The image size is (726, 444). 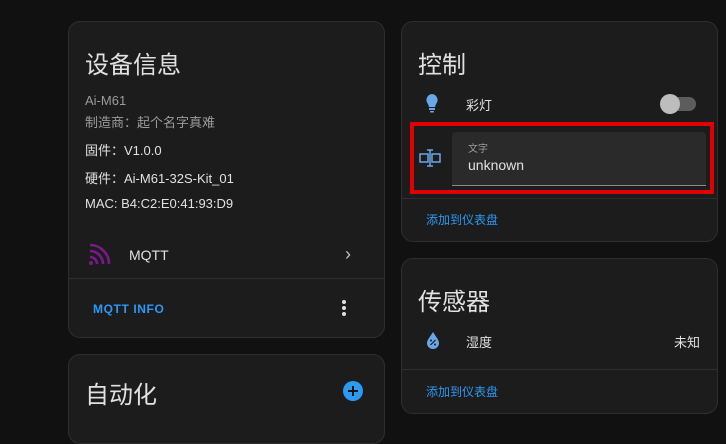 What do you see at coordinates (226, 256) in the screenshot?
I see `mqtt-integration-row: MQTT ›` at bounding box center [226, 256].